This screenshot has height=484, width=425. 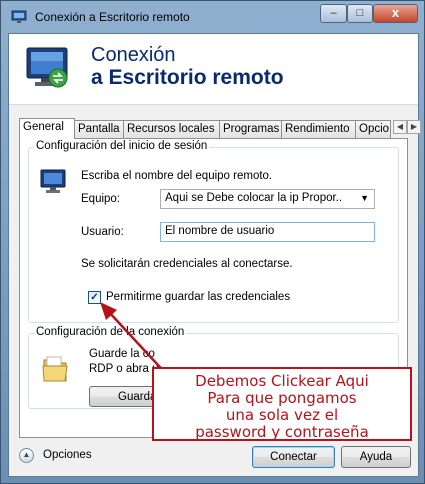 I want to click on options-label: Opciones, so click(x=67, y=455).